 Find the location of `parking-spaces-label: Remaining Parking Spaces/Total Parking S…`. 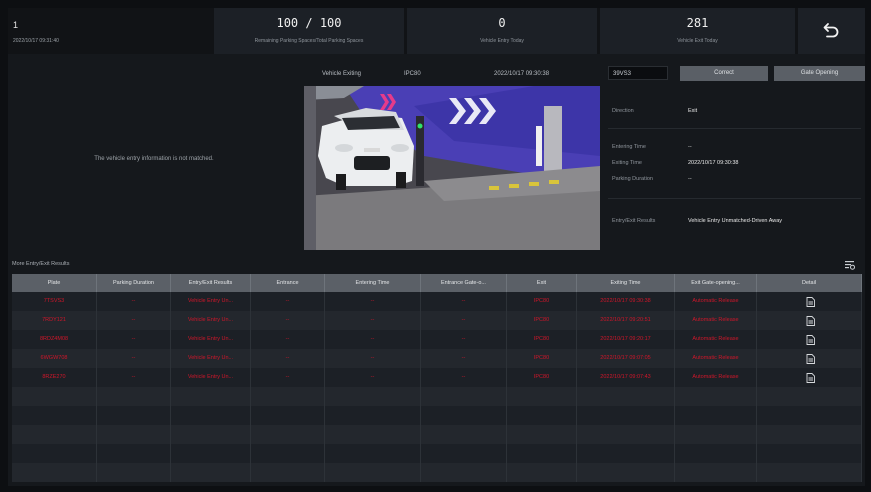

parking-spaces-label: Remaining Parking Spaces/Total Parking S… is located at coordinates (309, 41).